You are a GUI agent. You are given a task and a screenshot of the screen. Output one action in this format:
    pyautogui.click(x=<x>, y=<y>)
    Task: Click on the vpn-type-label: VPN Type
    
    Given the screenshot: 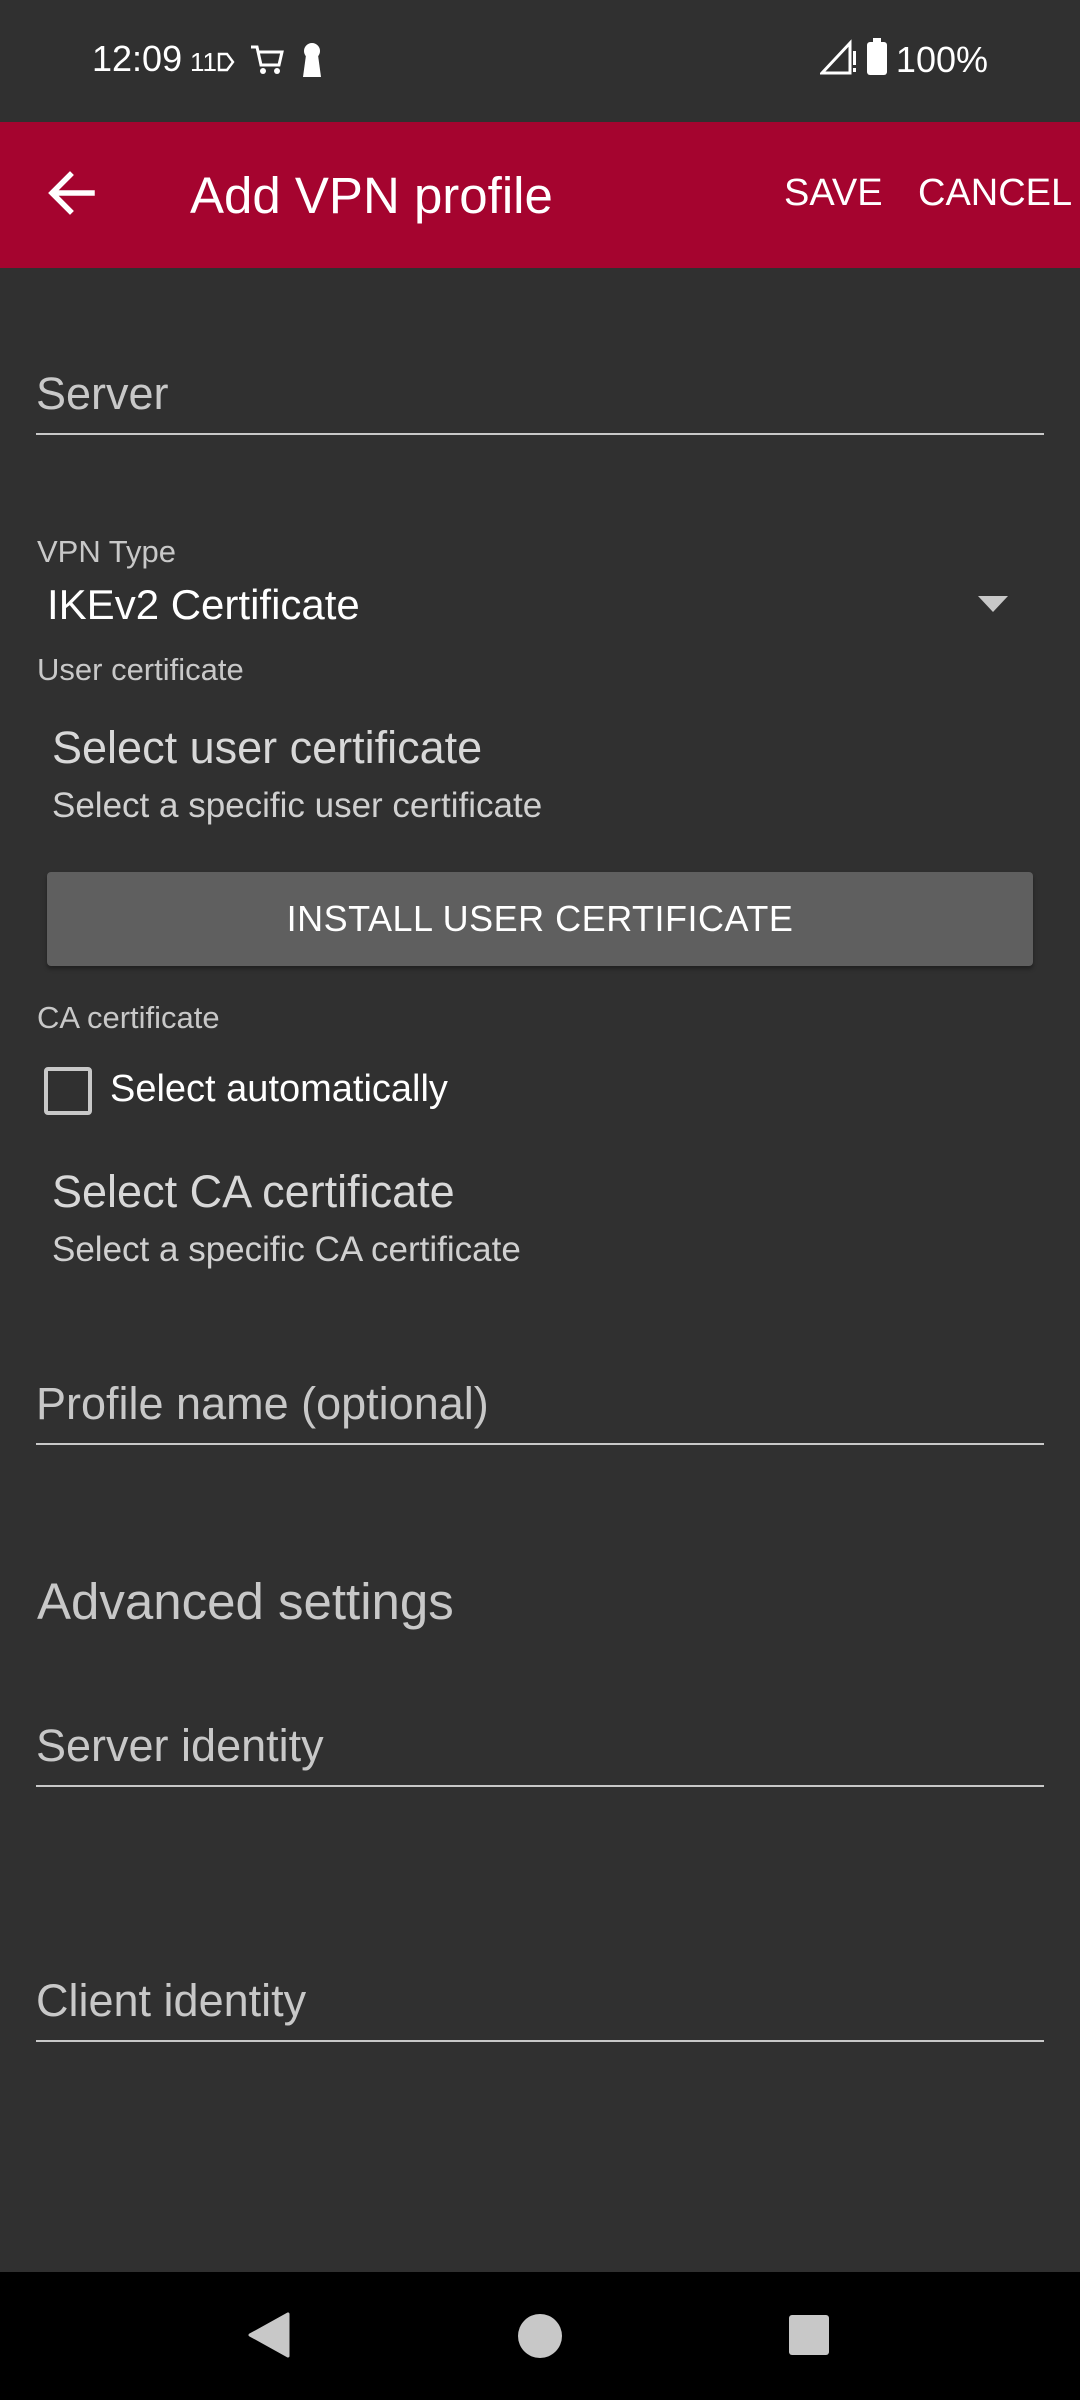 What is the action you would take?
    pyautogui.click(x=107, y=551)
    